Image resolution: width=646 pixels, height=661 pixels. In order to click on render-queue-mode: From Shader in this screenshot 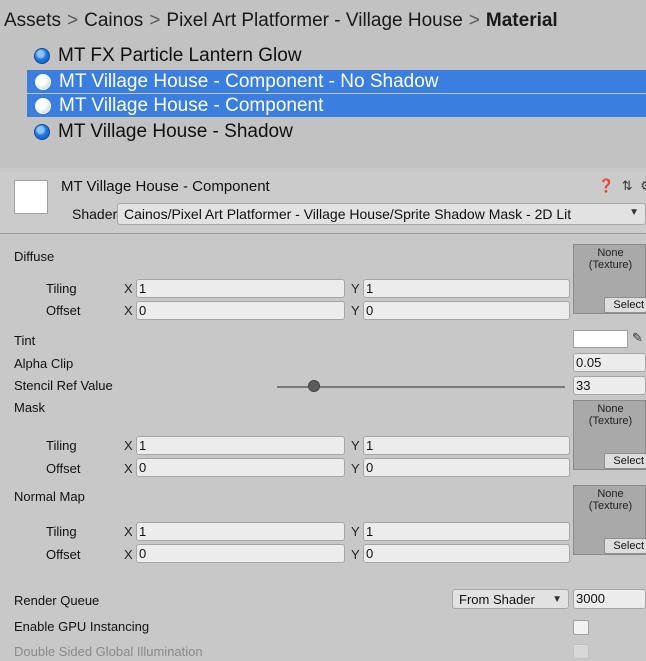, I will do `click(497, 599)`.